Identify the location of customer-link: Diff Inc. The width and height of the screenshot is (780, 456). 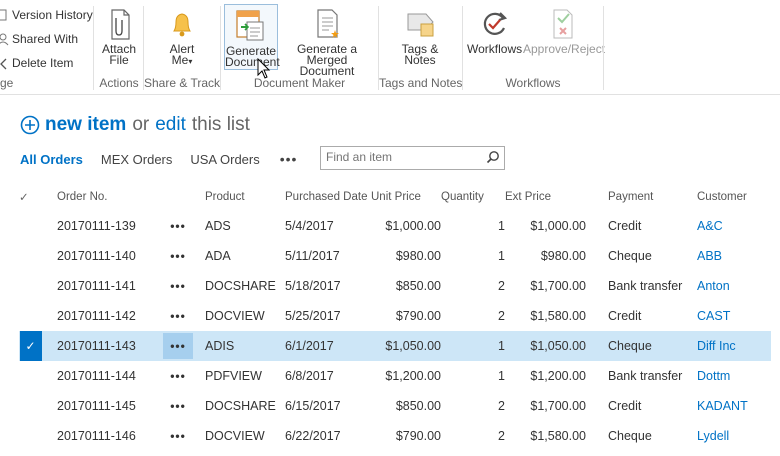
(716, 346).